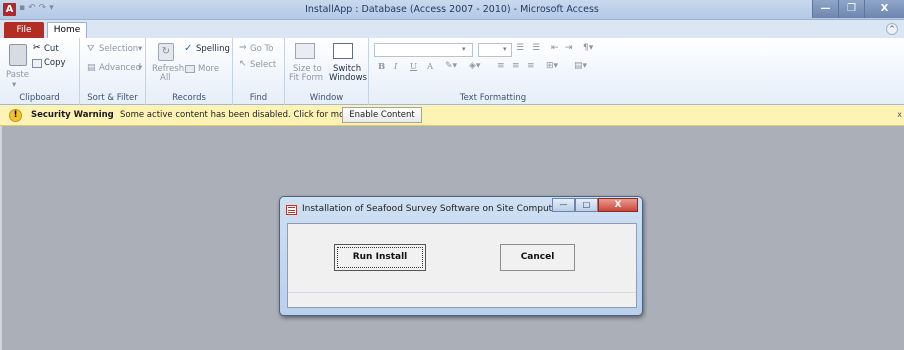 This screenshot has height=350, width=904. What do you see at coordinates (259, 71) in the screenshot?
I see `group-find: ⇒ Go To ↖ Select Find` at bounding box center [259, 71].